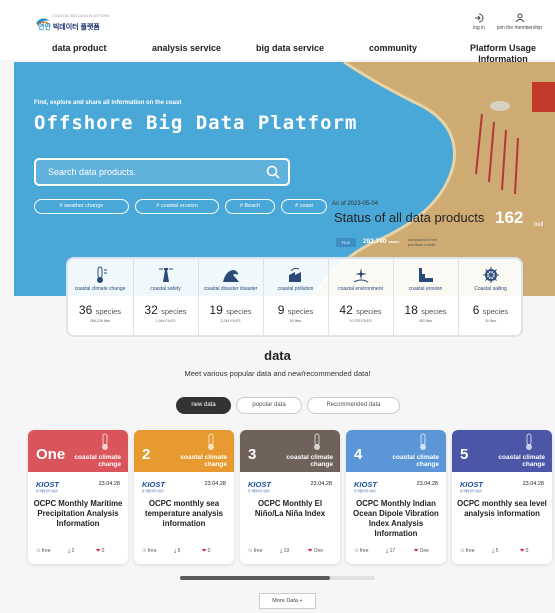 The width and height of the screenshot is (555, 613). What do you see at coordinates (381, 241) in the screenshot?
I see `file-count: 282,740 cases` at bounding box center [381, 241].